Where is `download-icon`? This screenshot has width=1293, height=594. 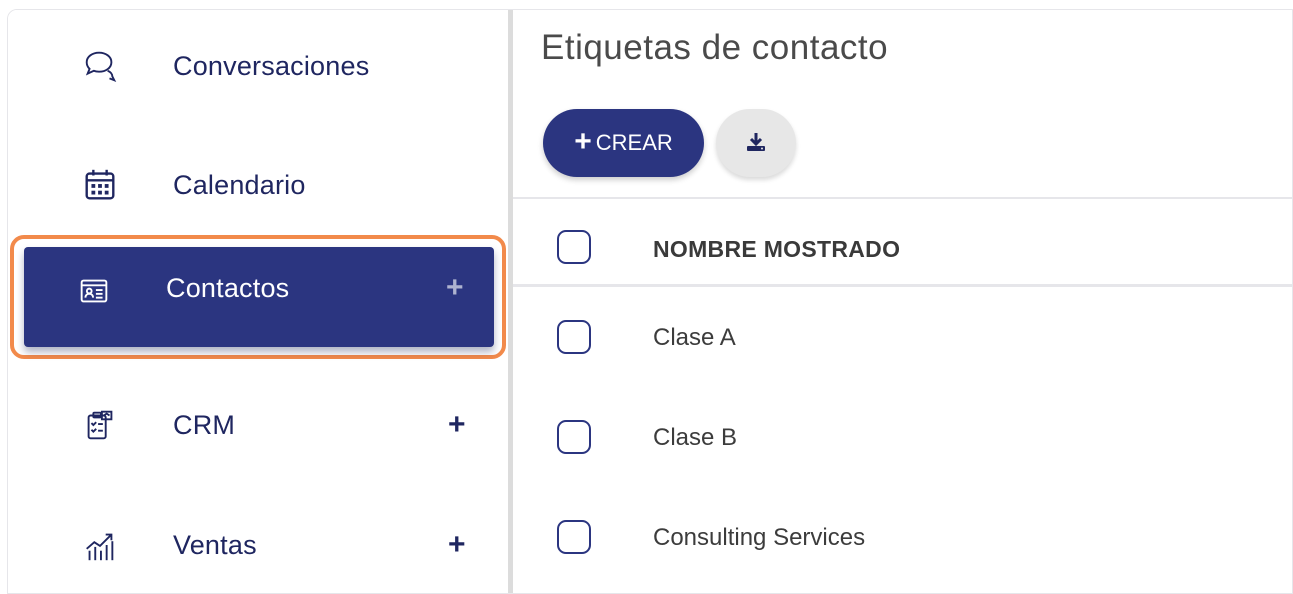 download-icon is located at coordinates (756, 143).